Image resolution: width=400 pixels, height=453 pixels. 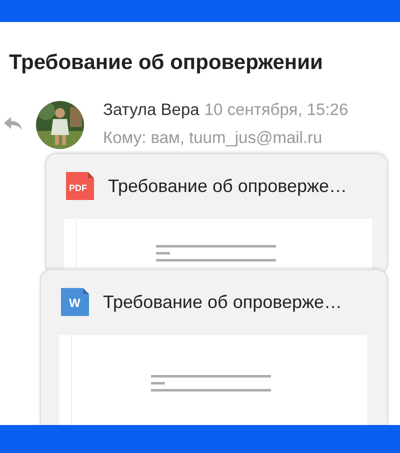 I want to click on document-file-icon: W, so click(x=75, y=302).